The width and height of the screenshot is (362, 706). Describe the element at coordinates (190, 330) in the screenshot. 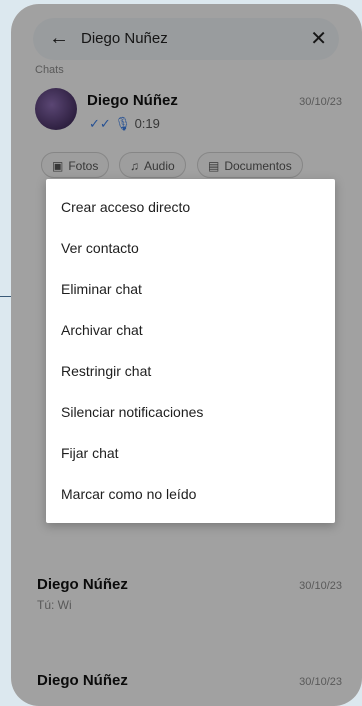

I see `menu-item-archivar-chat: Archivar chat` at that location.